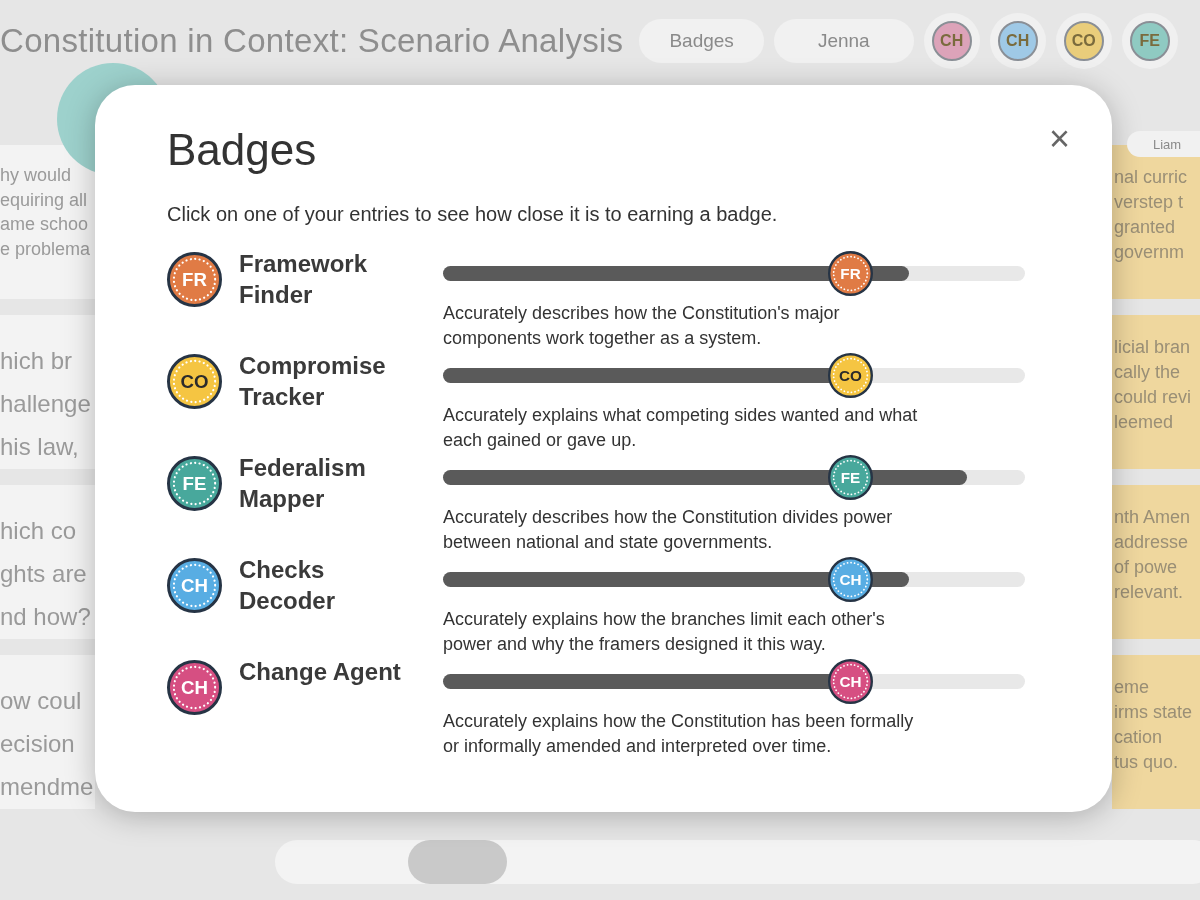 Image resolution: width=1200 pixels, height=900 pixels. Describe the element at coordinates (312, 41) in the screenshot. I see `page-title: Constitution in Context: Scenario Analysis` at that location.